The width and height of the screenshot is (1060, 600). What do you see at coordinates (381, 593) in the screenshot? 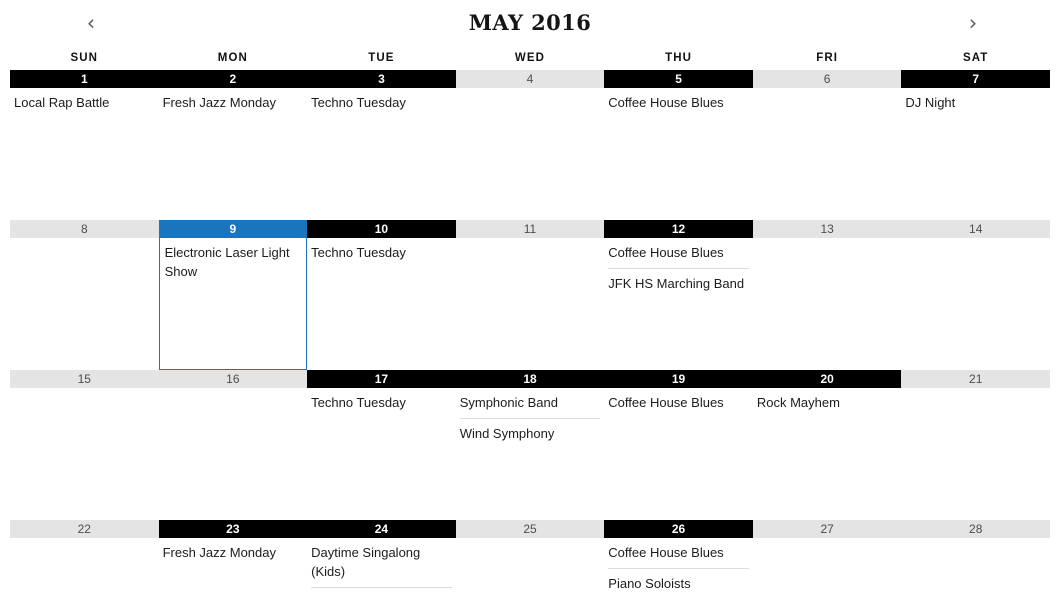
I see `event-item` at bounding box center [381, 593].